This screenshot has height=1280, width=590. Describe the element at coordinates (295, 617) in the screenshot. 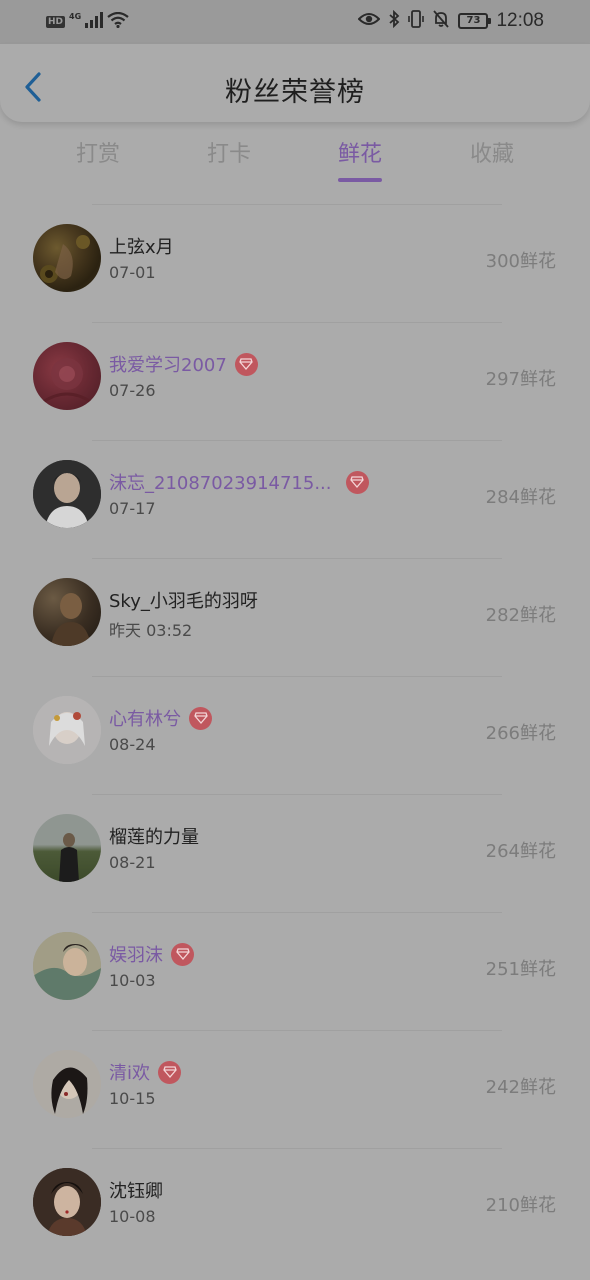

I see `list-item: Sky_小羽毛的羽呀 昨天 03:52 282鲜花` at that location.